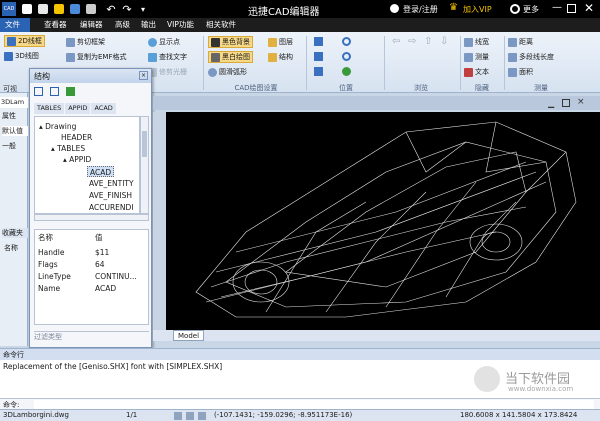 Image resolution: width=600 pixels, height=421 pixels. What do you see at coordinates (476, 57) in the screenshot?
I see `measure-button: 测量` at bounding box center [476, 57].